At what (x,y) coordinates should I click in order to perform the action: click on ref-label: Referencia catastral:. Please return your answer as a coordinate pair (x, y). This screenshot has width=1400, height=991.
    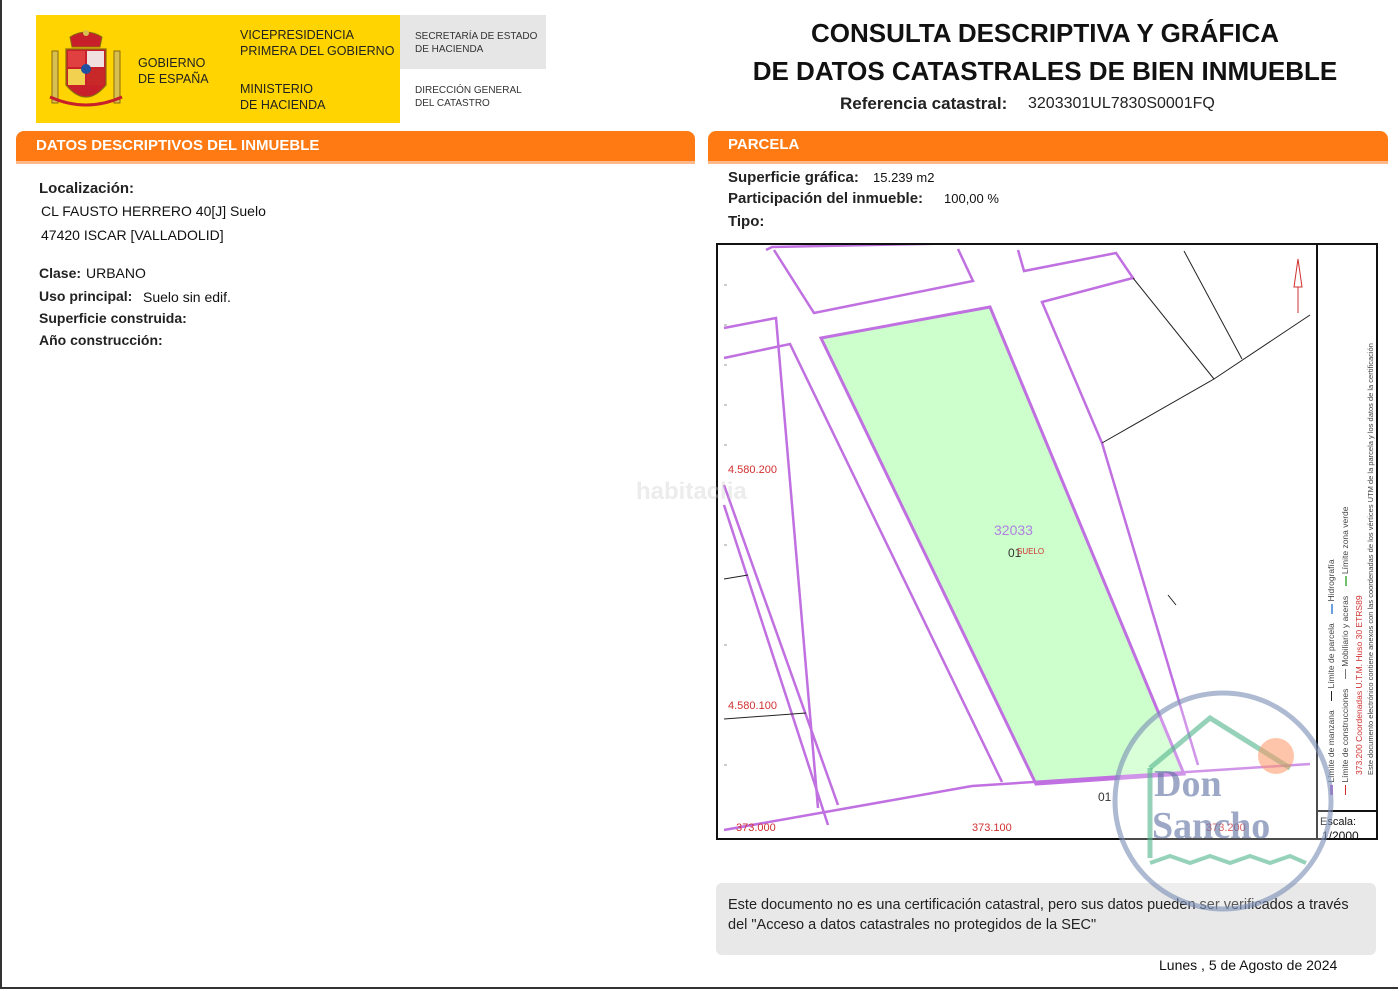
    Looking at the image, I should click on (924, 103).